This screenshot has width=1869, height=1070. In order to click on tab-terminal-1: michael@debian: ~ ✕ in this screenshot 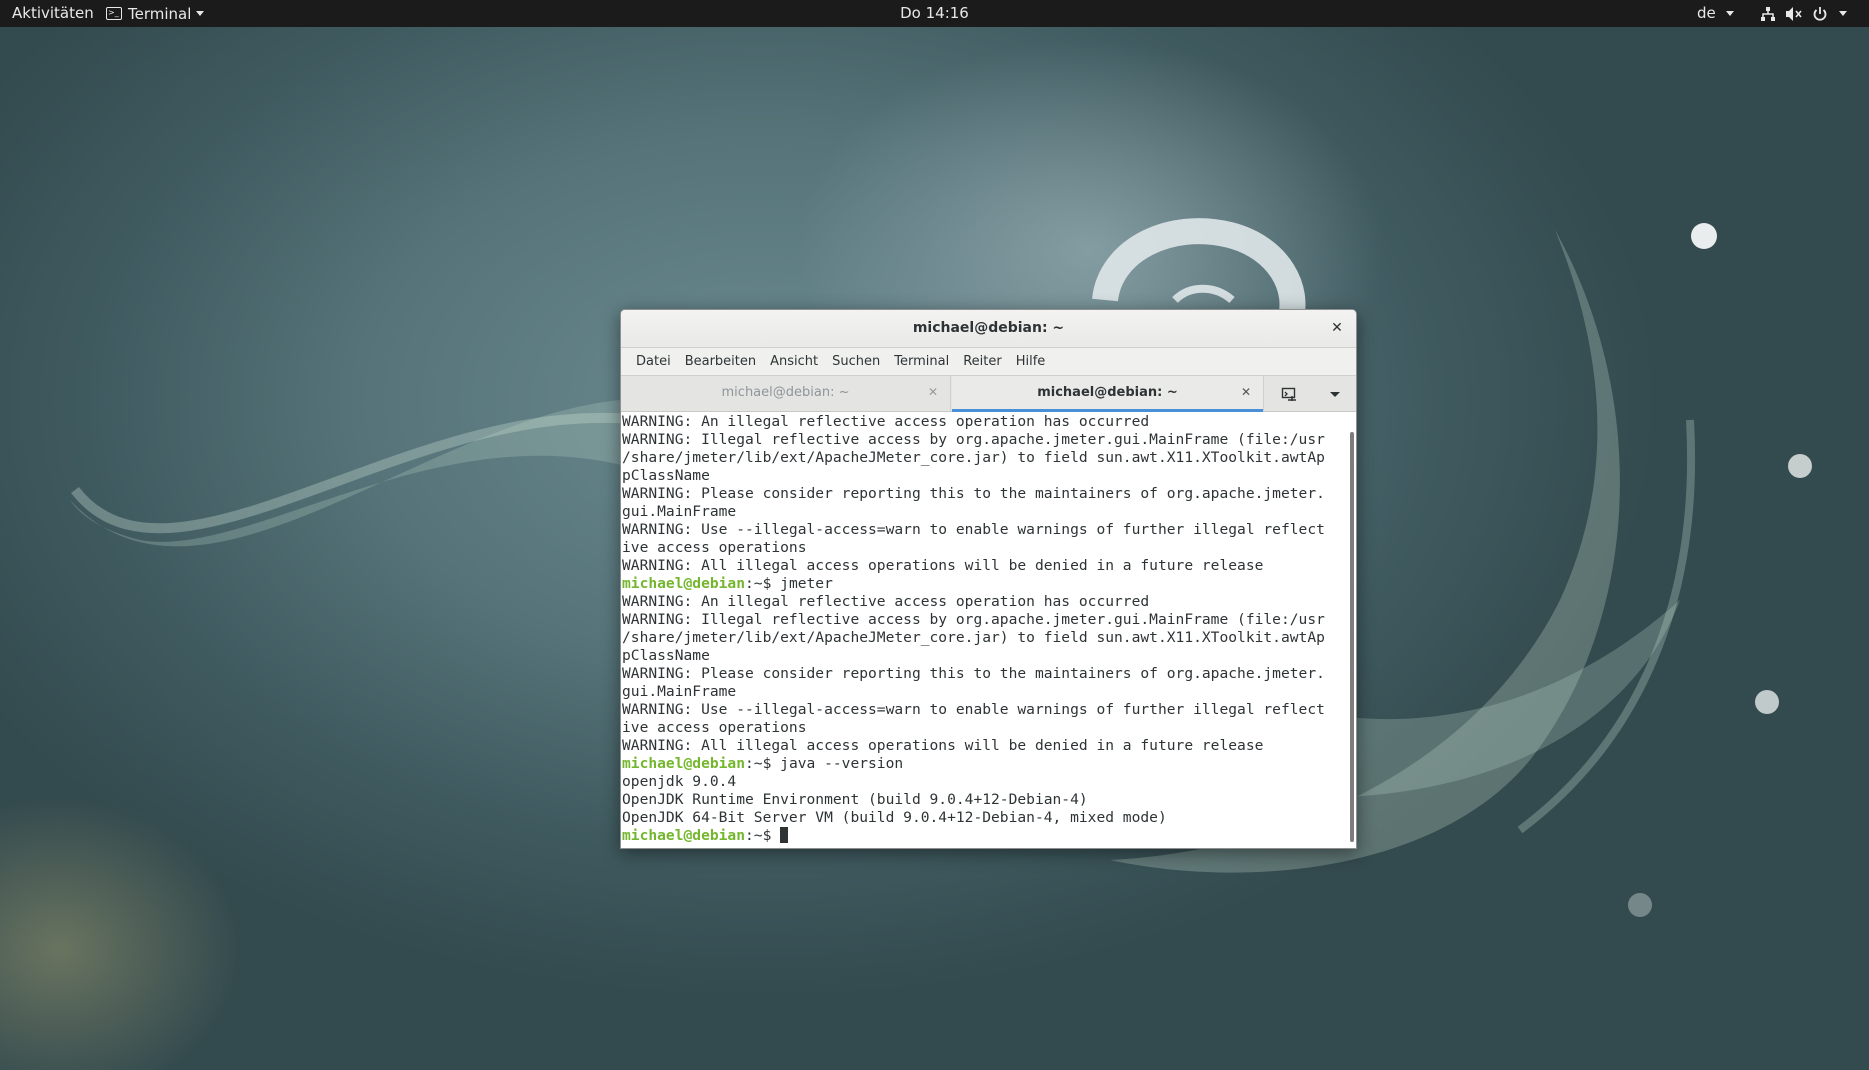, I will do `click(786, 394)`.